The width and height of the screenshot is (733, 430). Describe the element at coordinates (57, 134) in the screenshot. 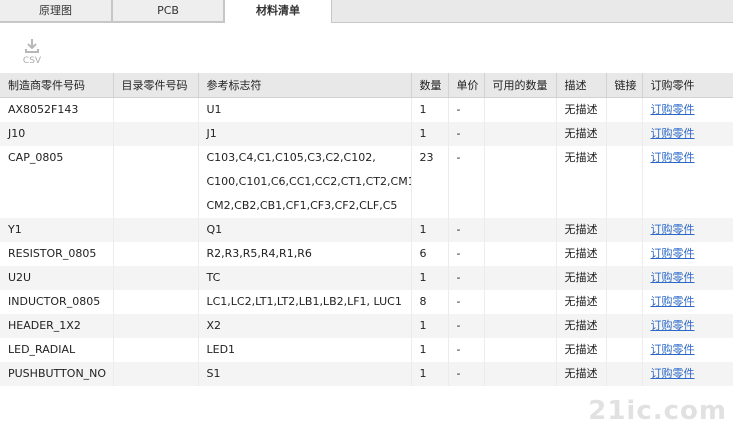

I see `cell-mfr-part: J10` at that location.